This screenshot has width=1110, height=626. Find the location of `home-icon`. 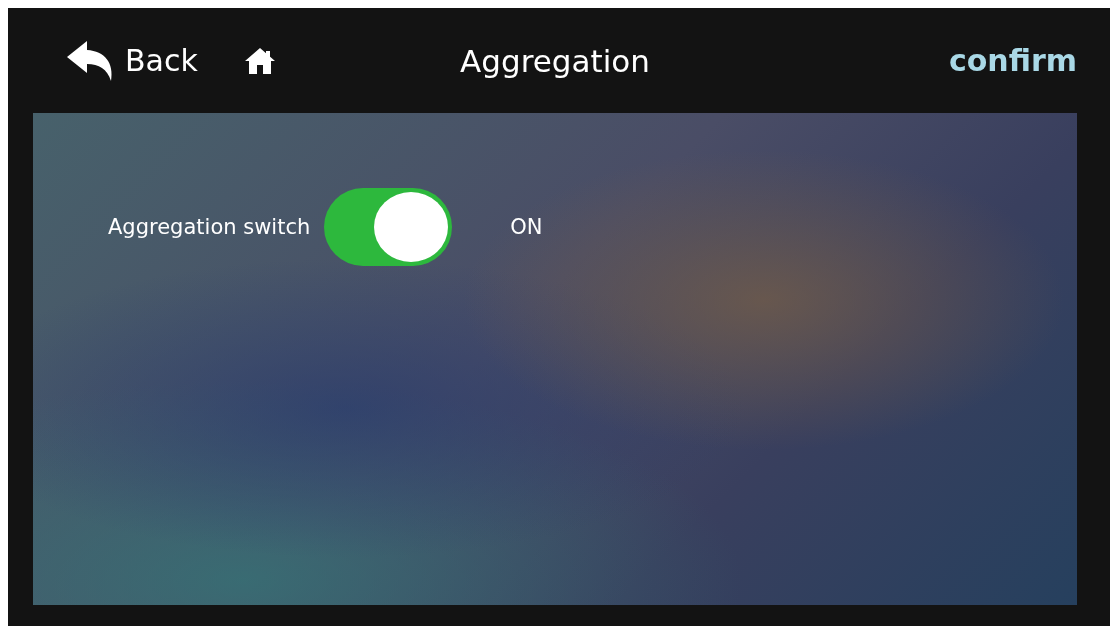

home-icon is located at coordinates (259, 60).